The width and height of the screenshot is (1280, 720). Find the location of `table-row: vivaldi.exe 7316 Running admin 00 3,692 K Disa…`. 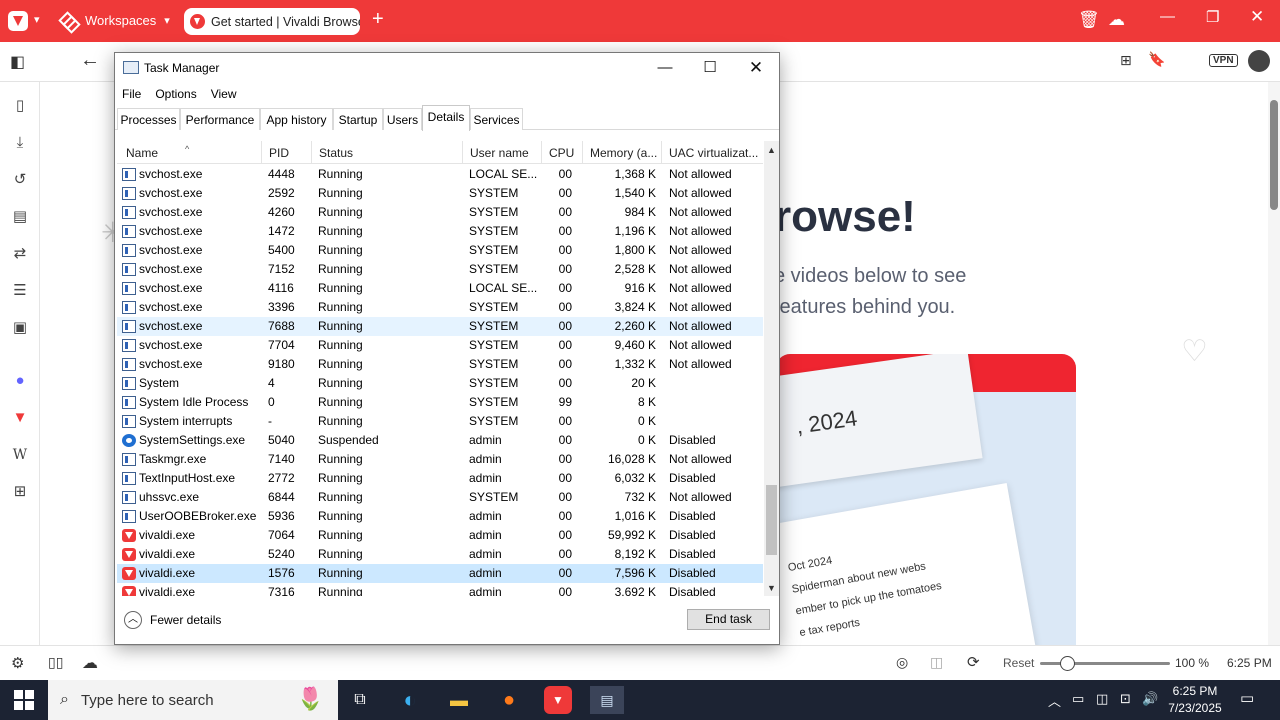

table-row: vivaldi.exe 7316 Running admin 00 3,692 K Disa… is located at coordinates (440, 589).